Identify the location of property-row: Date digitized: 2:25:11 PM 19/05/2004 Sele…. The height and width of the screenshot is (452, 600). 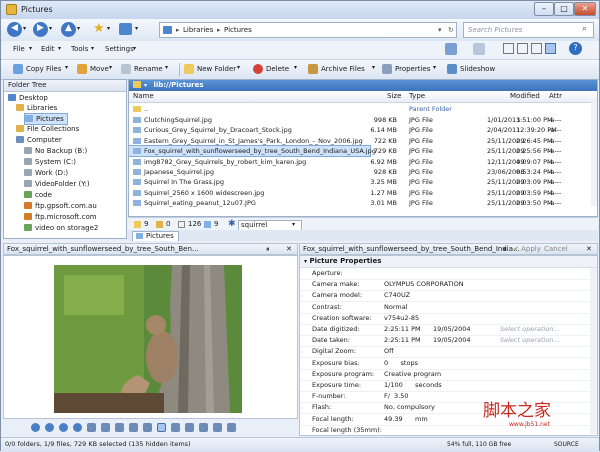
(448, 330).